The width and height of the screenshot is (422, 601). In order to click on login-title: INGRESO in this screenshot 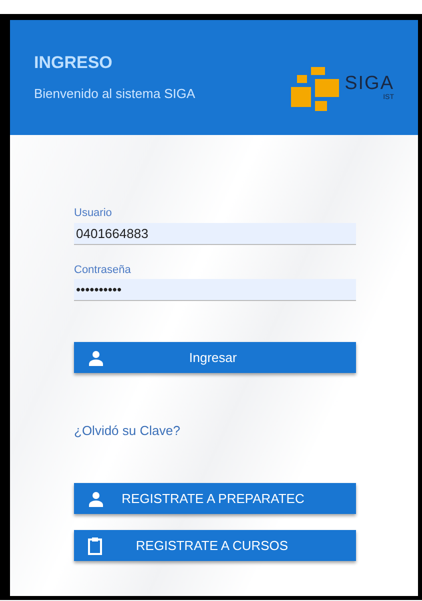, I will do `click(74, 63)`.